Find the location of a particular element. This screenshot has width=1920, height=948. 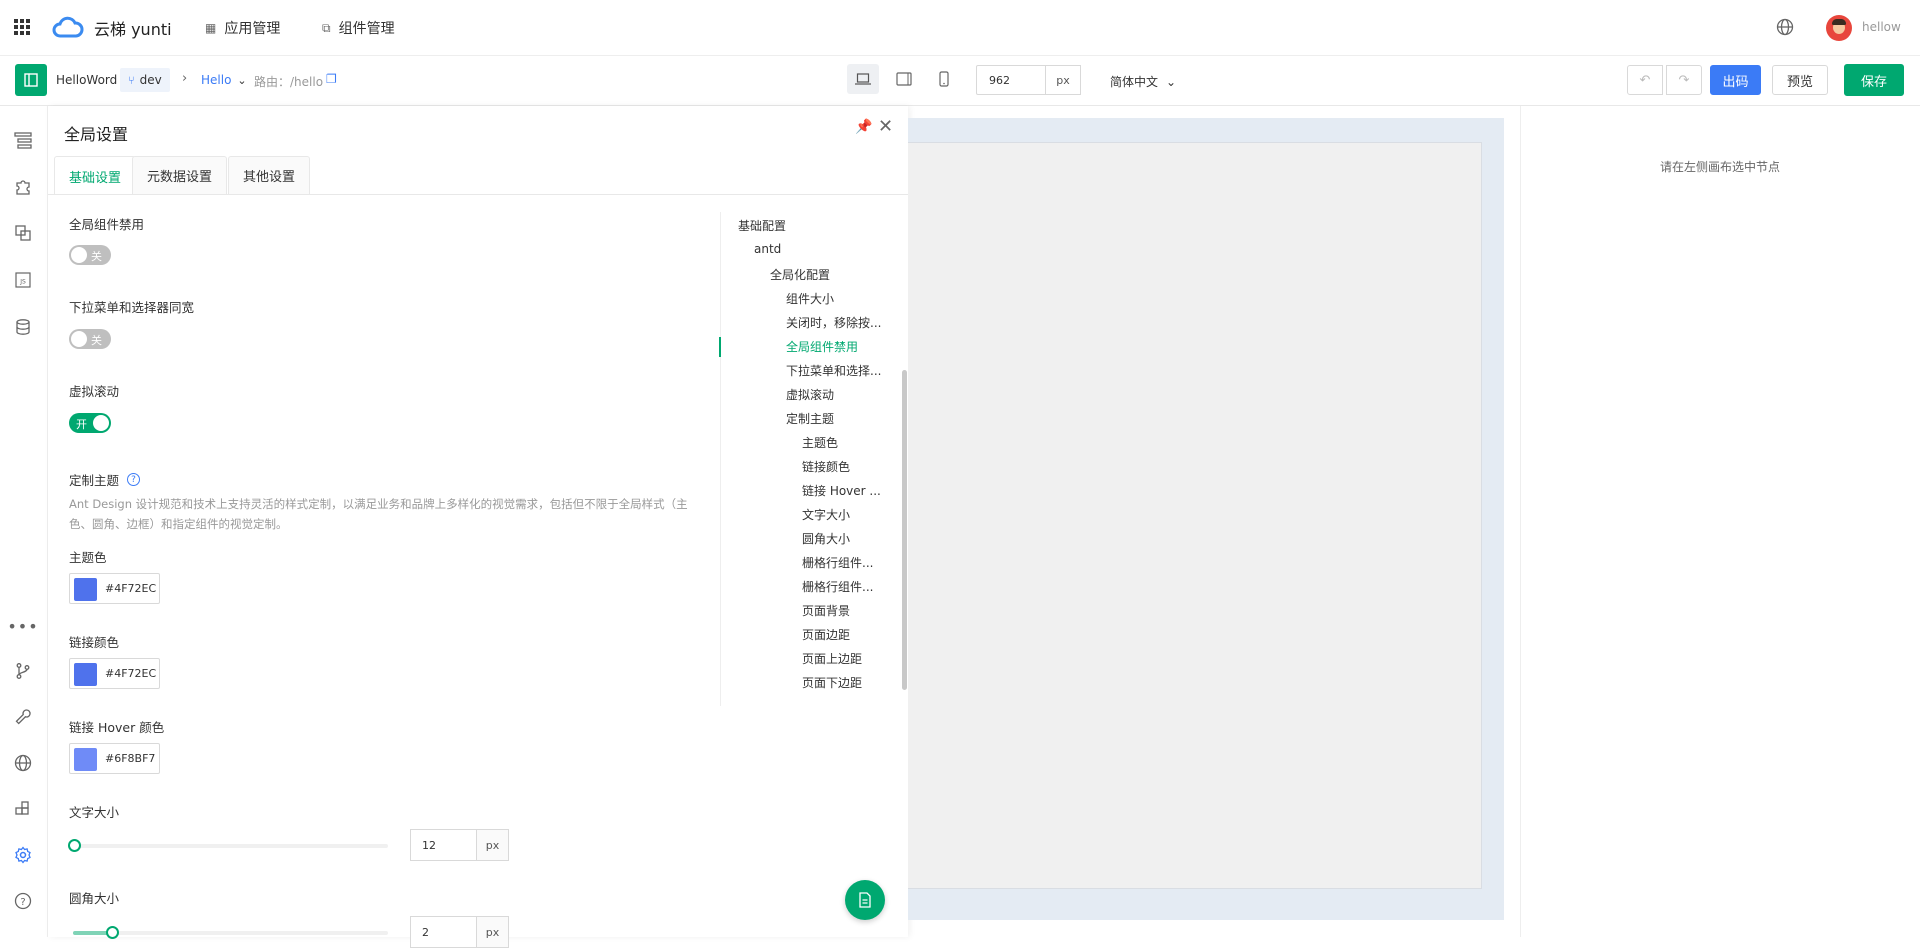

panel-toggle-button is located at coordinates (31, 80).